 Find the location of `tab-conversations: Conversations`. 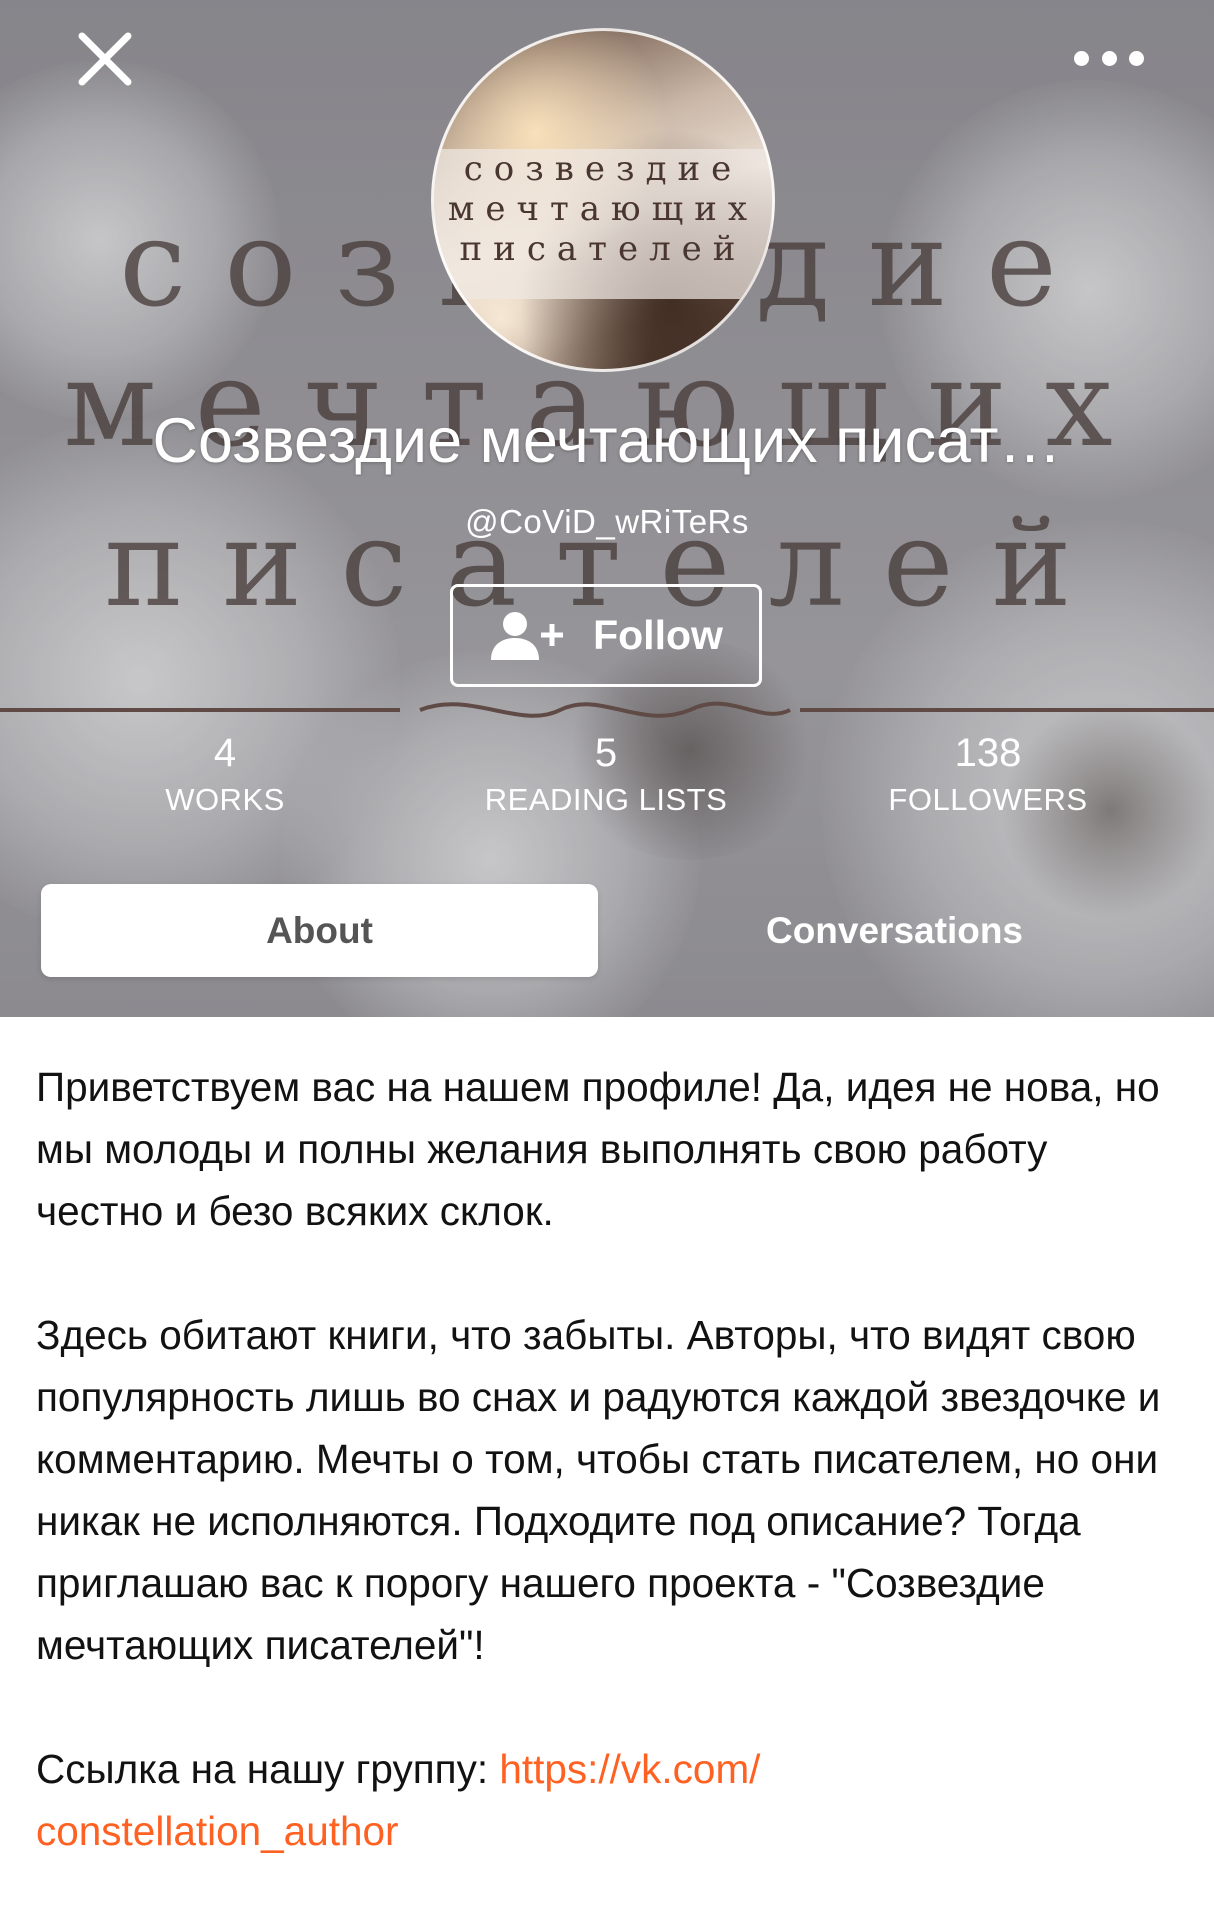

tab-conversations: Conversations is located at coordinates (894, 930).